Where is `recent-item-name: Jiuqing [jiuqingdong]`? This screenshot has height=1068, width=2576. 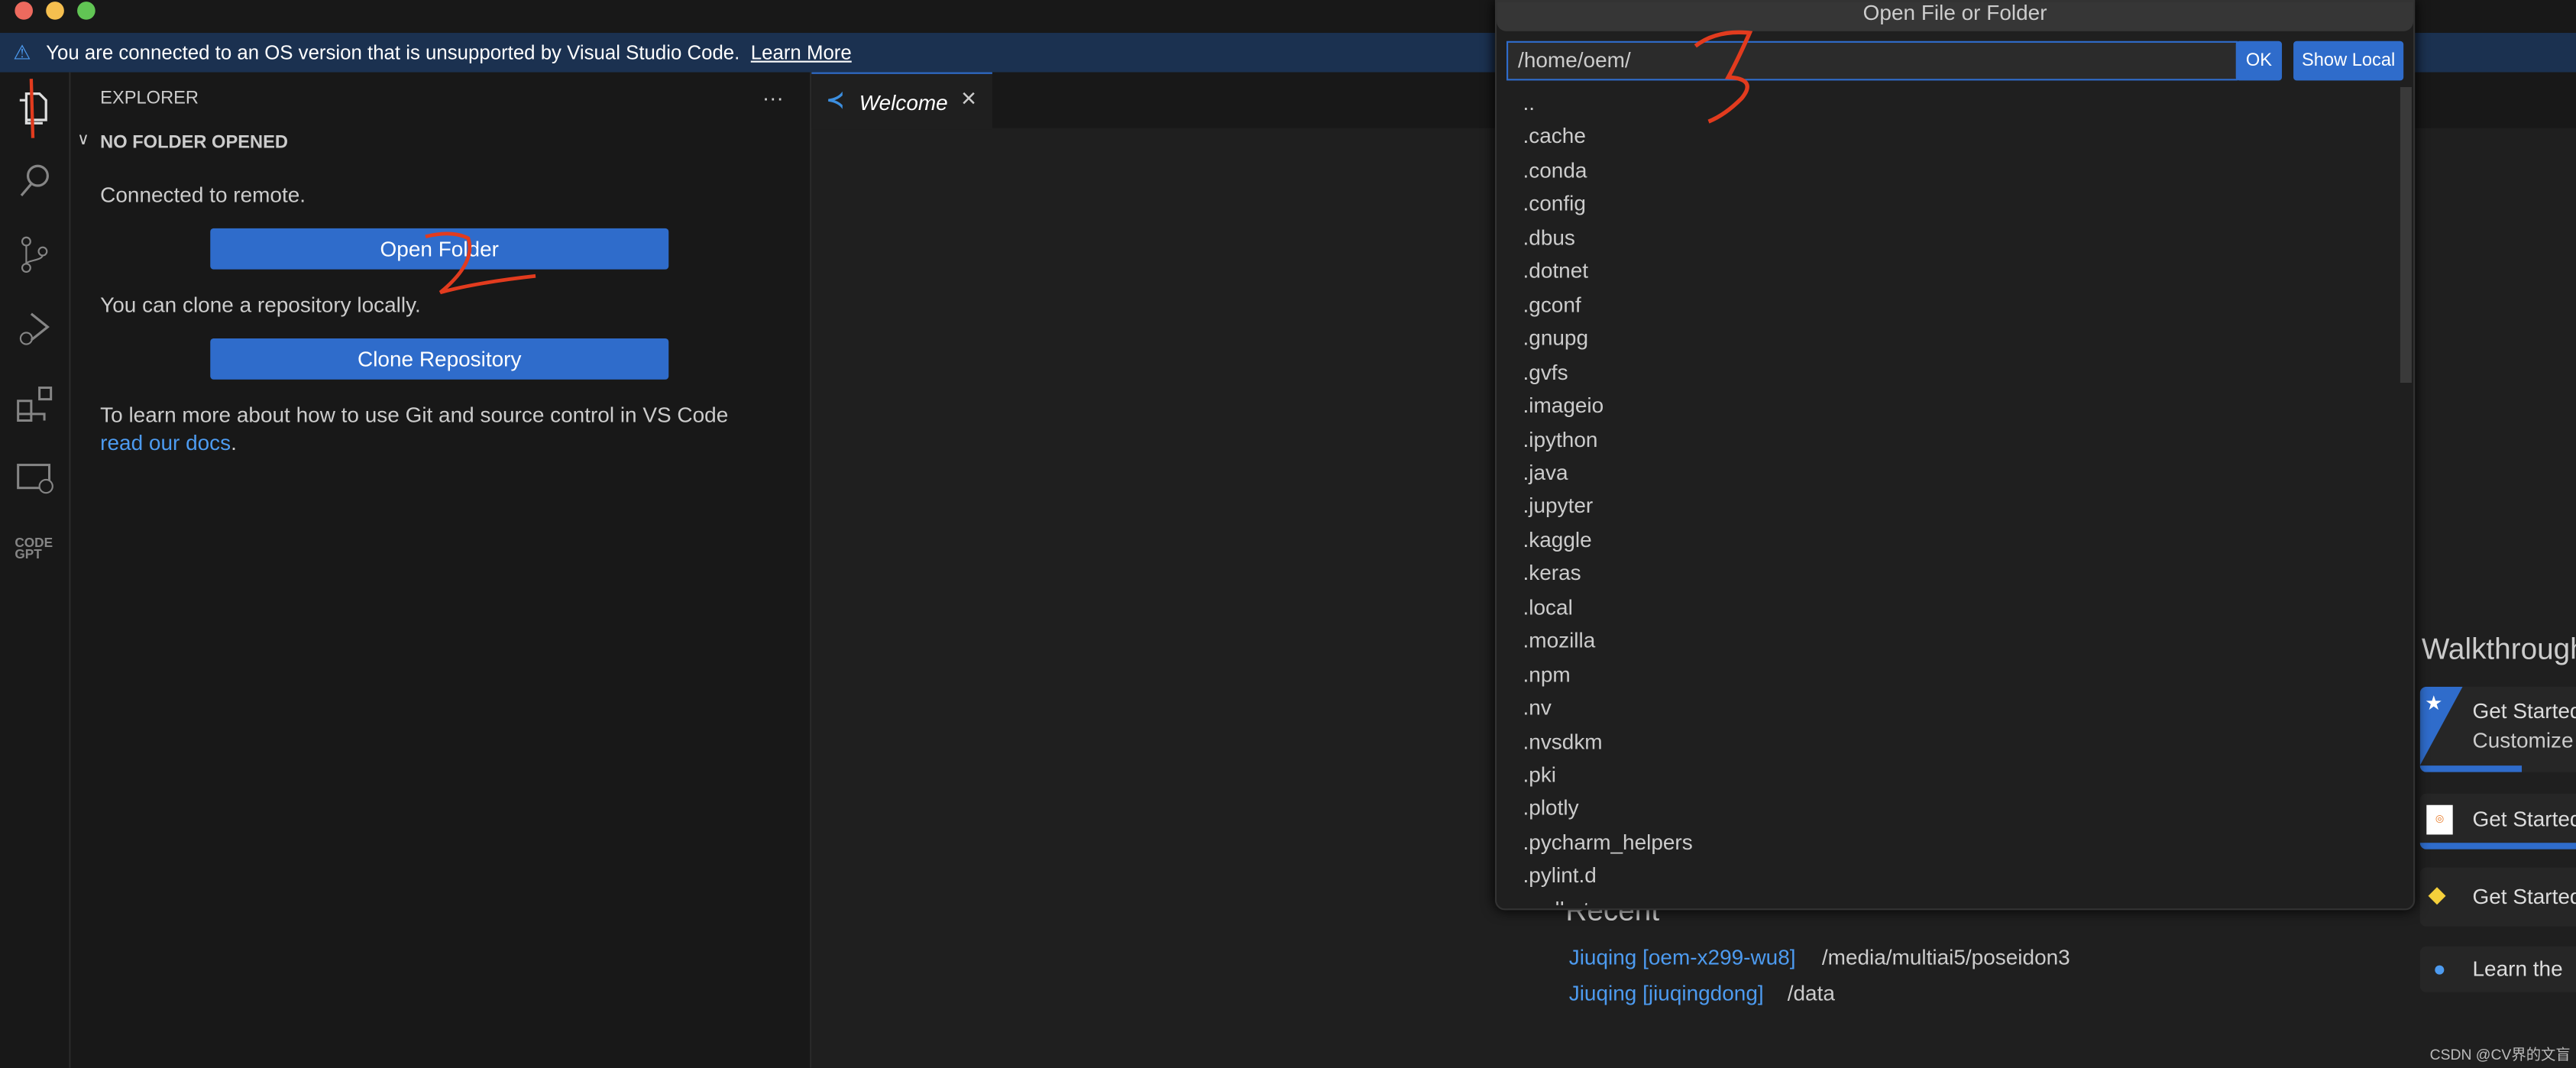 recent-item-name: Jiuqing [jiuqingdong] is located at coordinates (1666, 993).